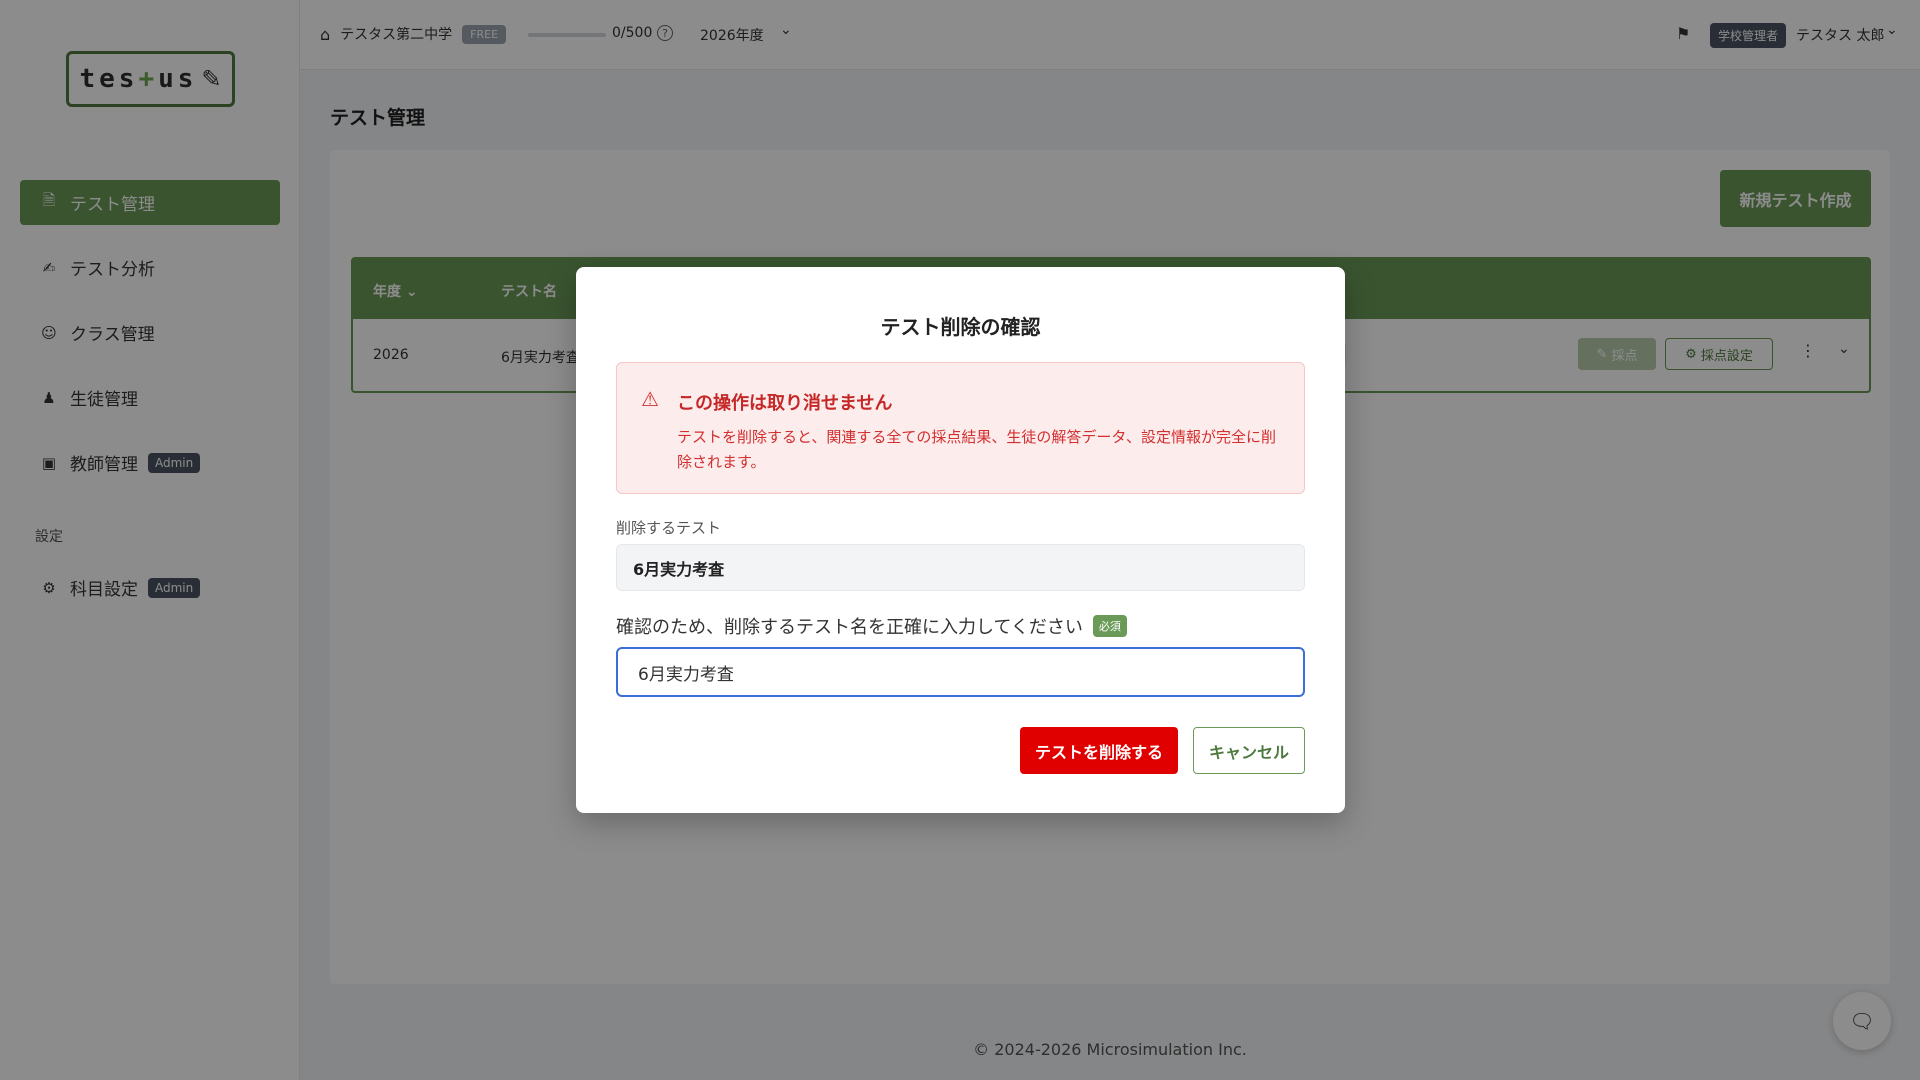  What do you see at coordinates (1109, 626) in the screenshot?
I see `required-badge: 必須` at bounding box center [1109, 626].